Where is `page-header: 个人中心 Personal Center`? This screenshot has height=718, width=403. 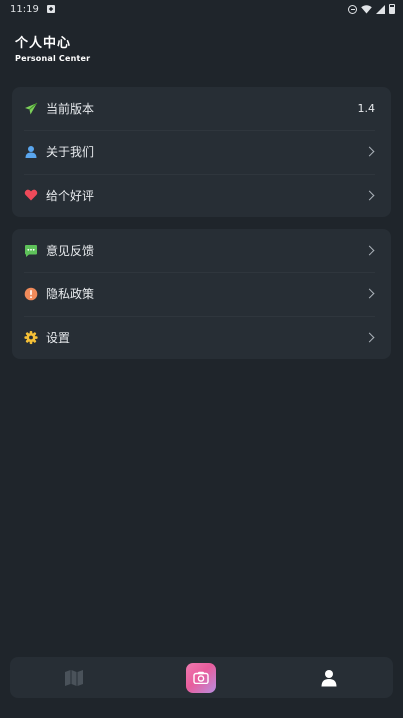
page-header: 个人中心 Personal Center is located at coordinates (52, 50).